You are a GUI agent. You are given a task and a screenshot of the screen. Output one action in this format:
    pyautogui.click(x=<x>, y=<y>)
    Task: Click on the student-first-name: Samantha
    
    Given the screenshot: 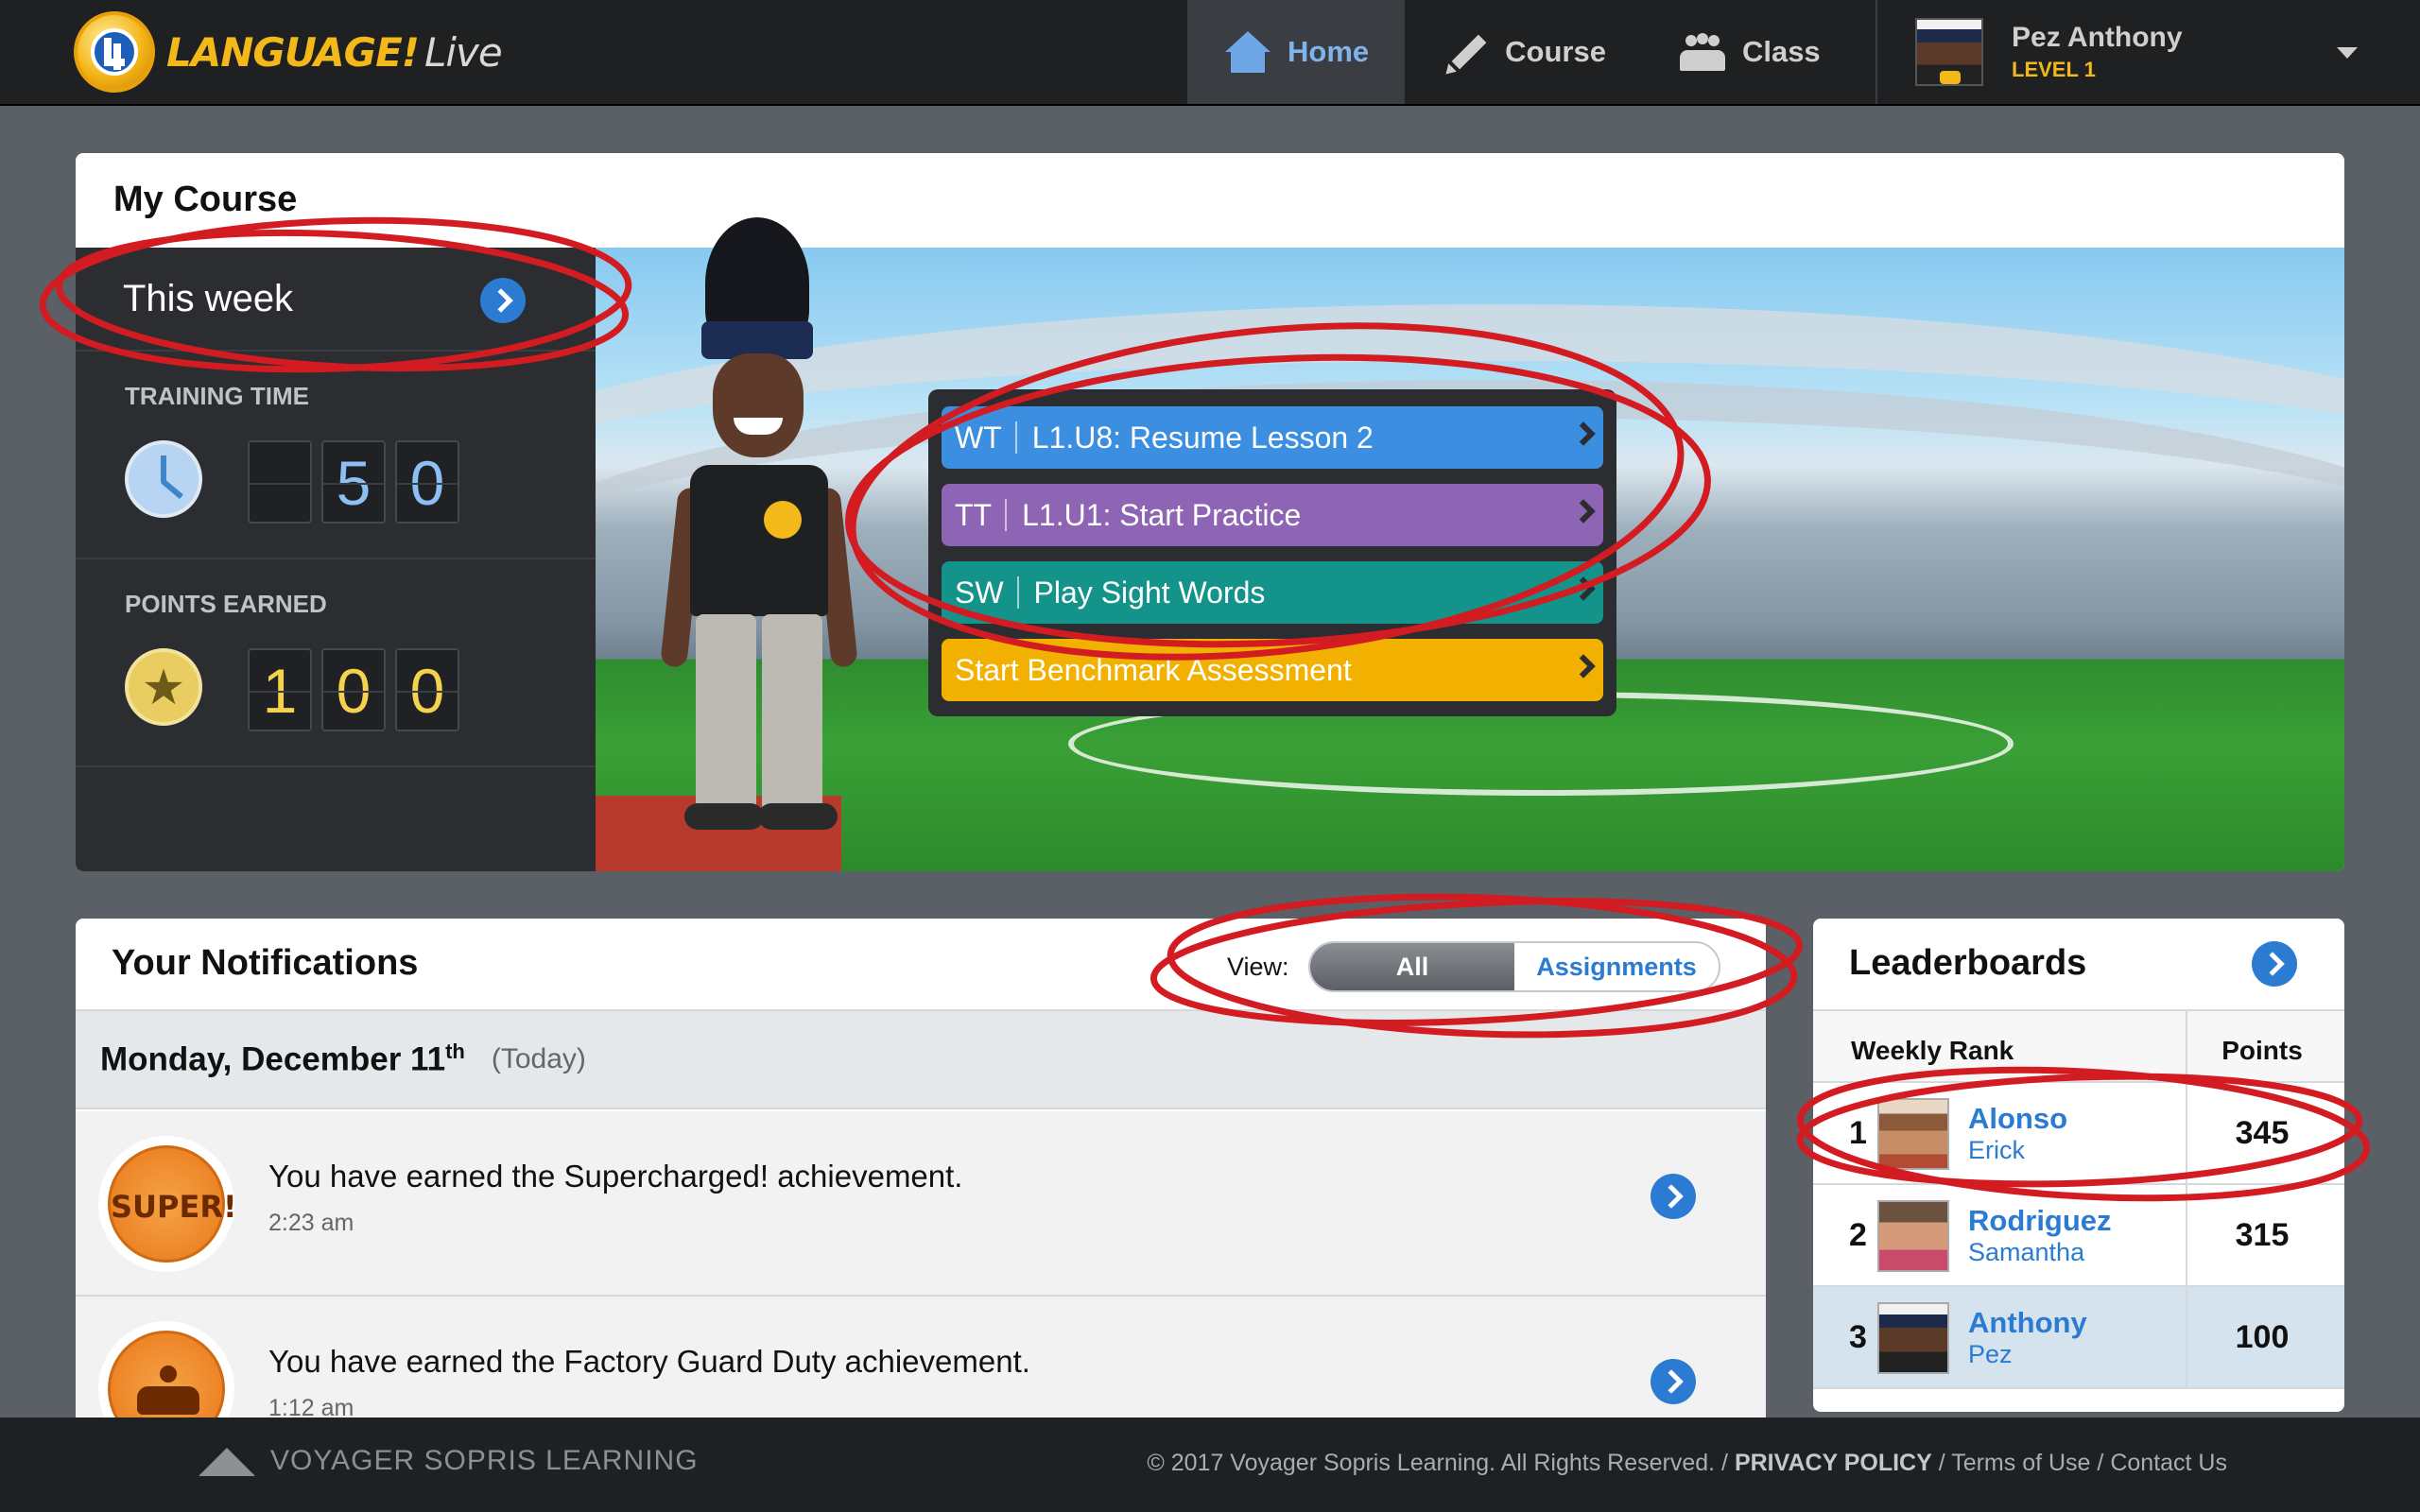 What is the action you would take?
    pyautogui.click(x=2026, y=1252)
    